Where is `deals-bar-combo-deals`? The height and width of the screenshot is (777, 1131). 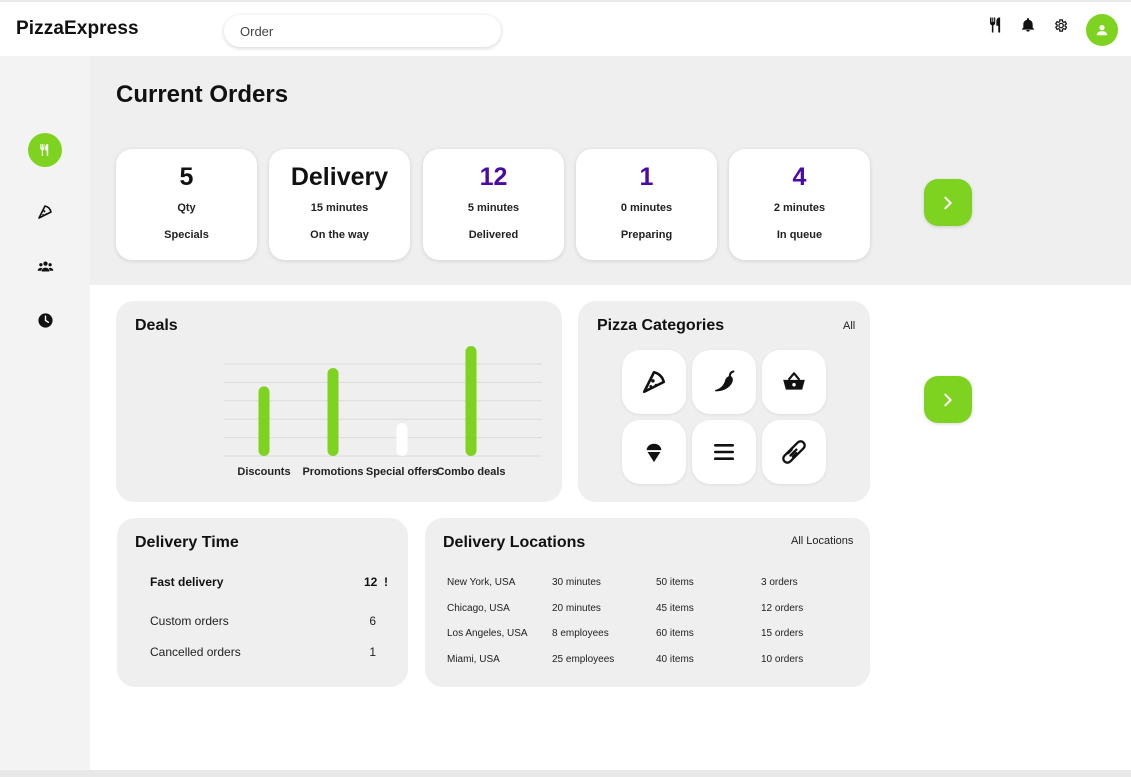 deals-bar-combo-deals is located at coordinates (471, 401).